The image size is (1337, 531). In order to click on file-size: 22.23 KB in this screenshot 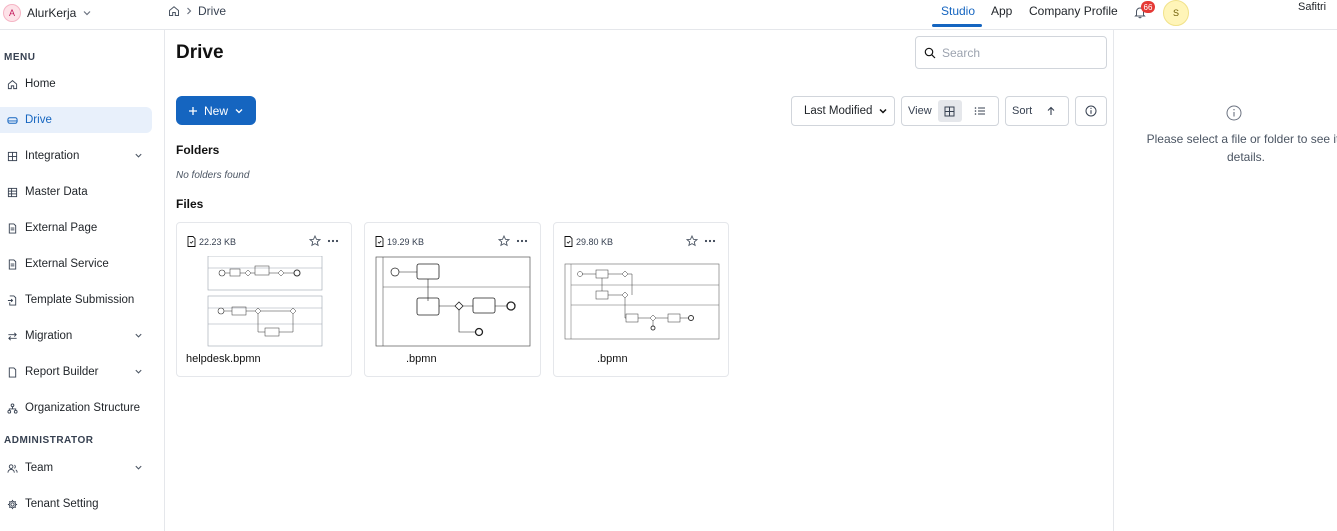, I will do `click(211, 241)`.